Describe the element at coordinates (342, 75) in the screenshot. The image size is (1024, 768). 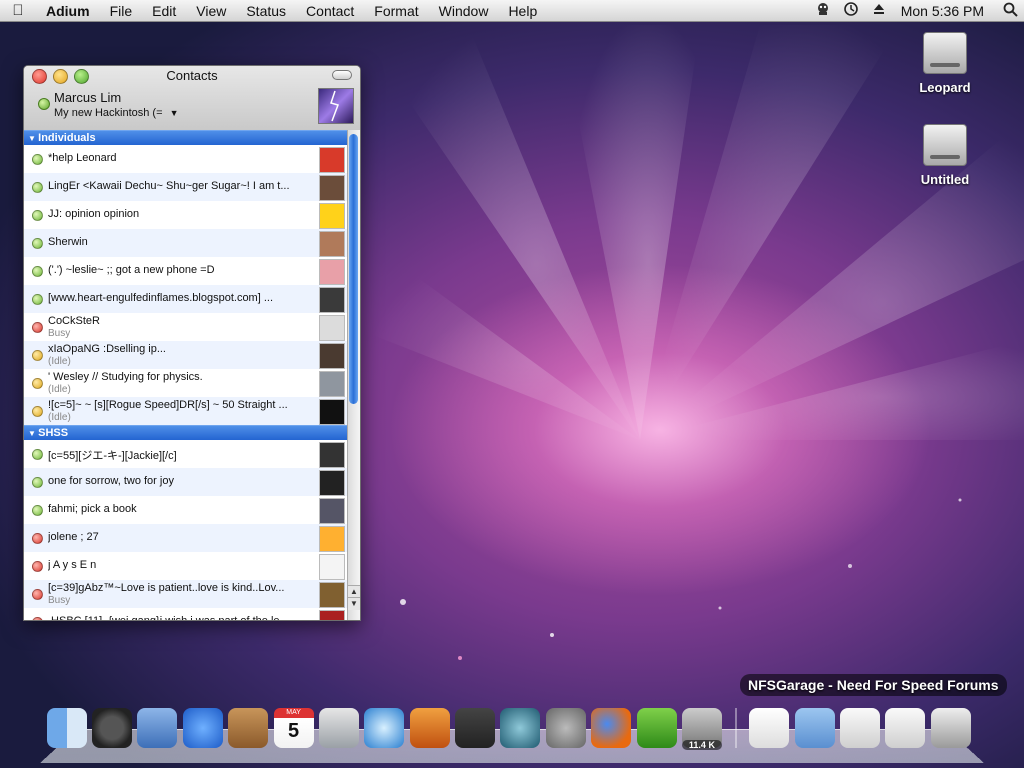
I see `toolbar-toggle-button` at that location.